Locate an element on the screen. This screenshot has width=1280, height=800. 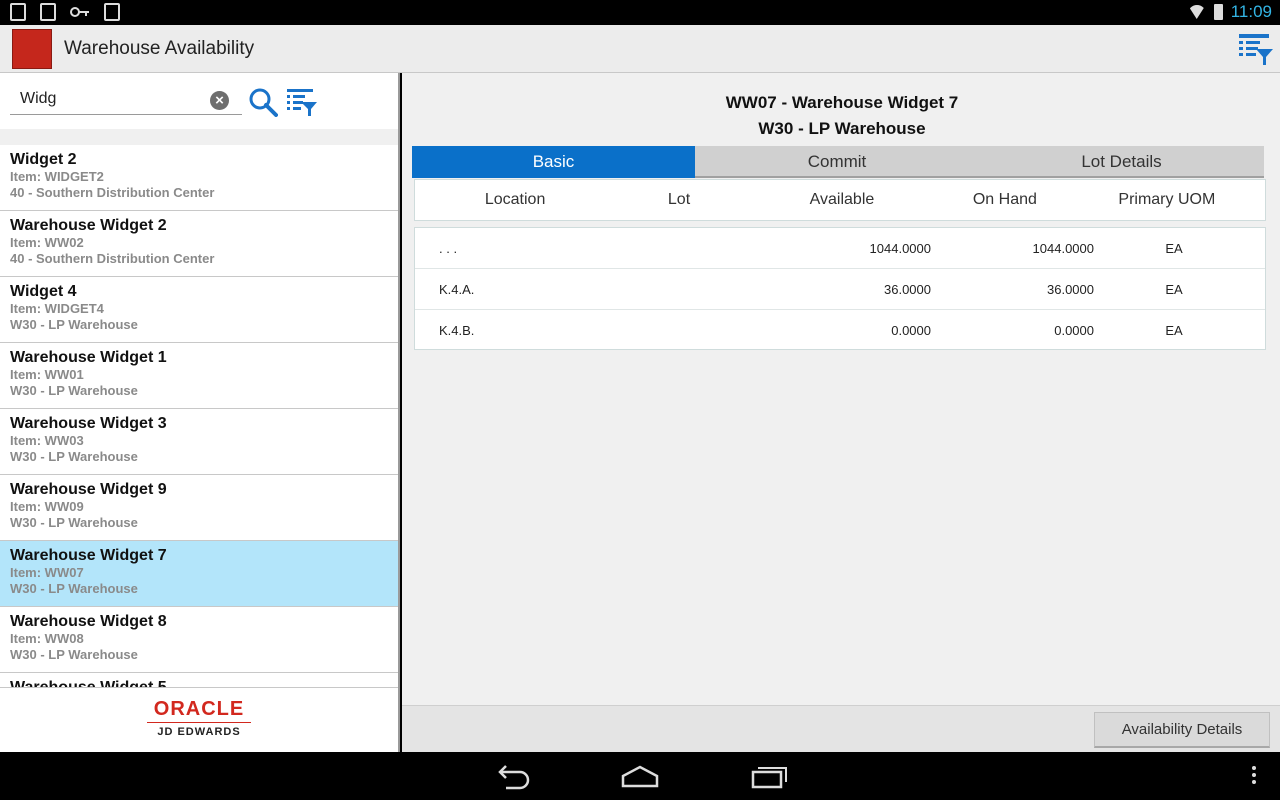
status-bar: 11:09 is located at coordinates (640, 12).